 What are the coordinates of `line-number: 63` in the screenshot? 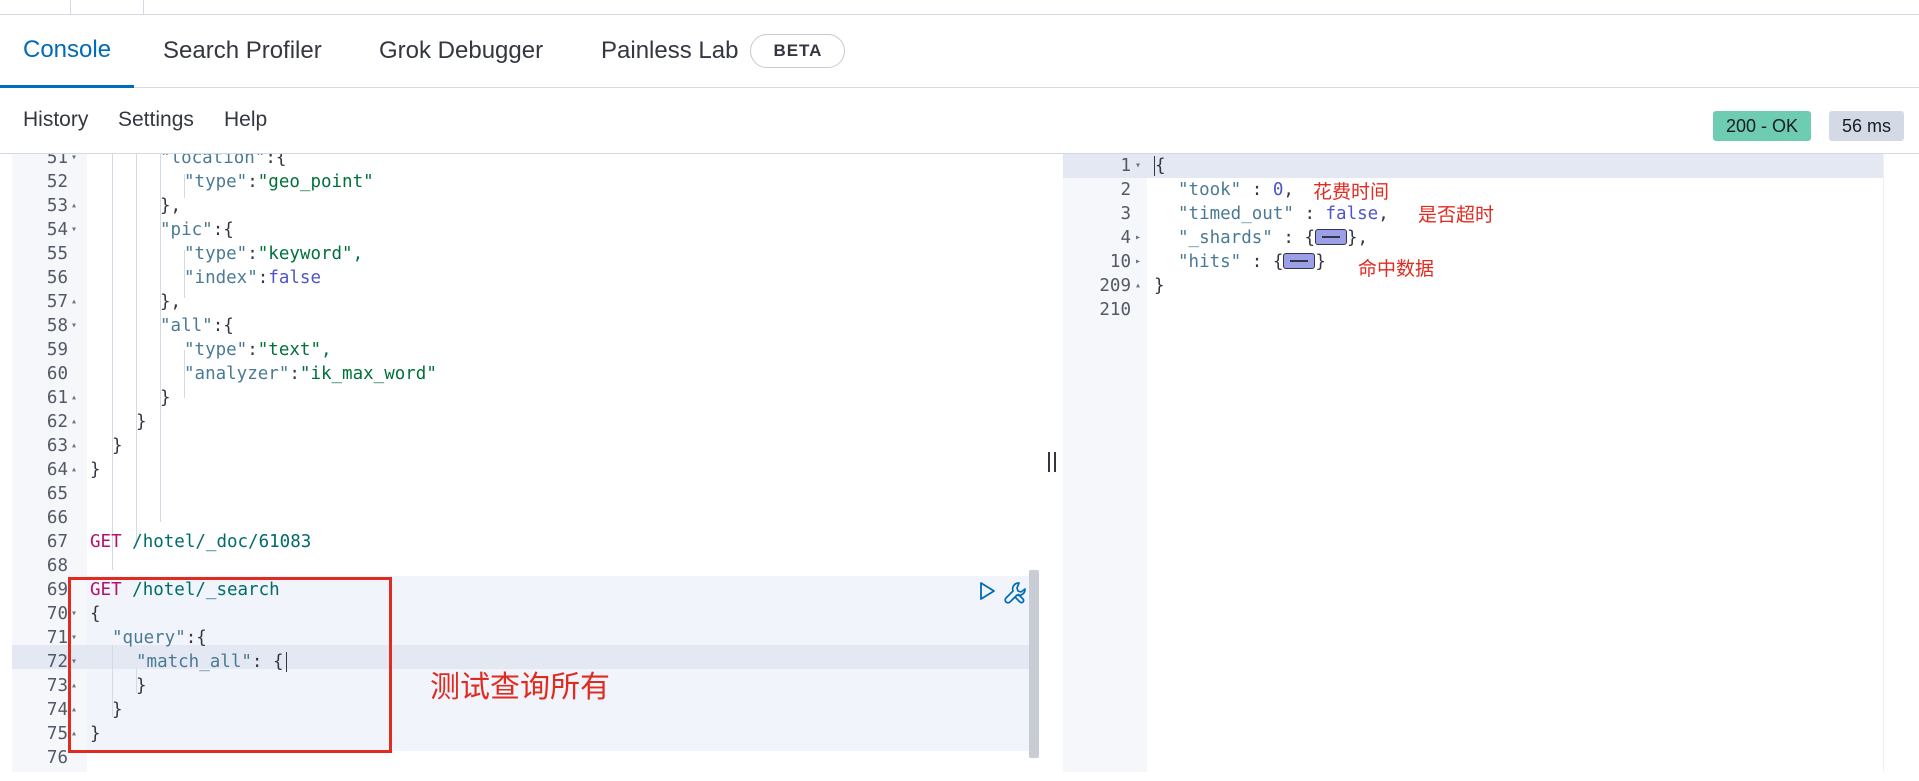 It's located at (57, 446).